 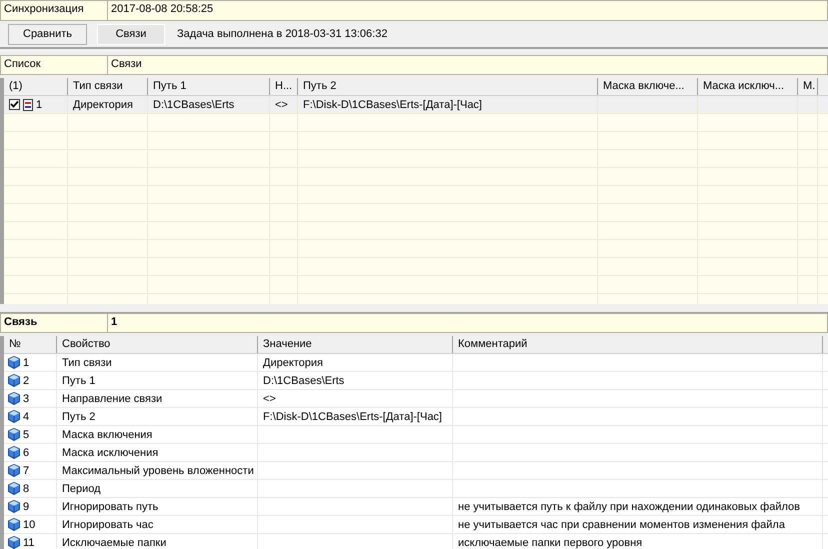 I want to click on table-cell: Период, so click(x=81, y=488).